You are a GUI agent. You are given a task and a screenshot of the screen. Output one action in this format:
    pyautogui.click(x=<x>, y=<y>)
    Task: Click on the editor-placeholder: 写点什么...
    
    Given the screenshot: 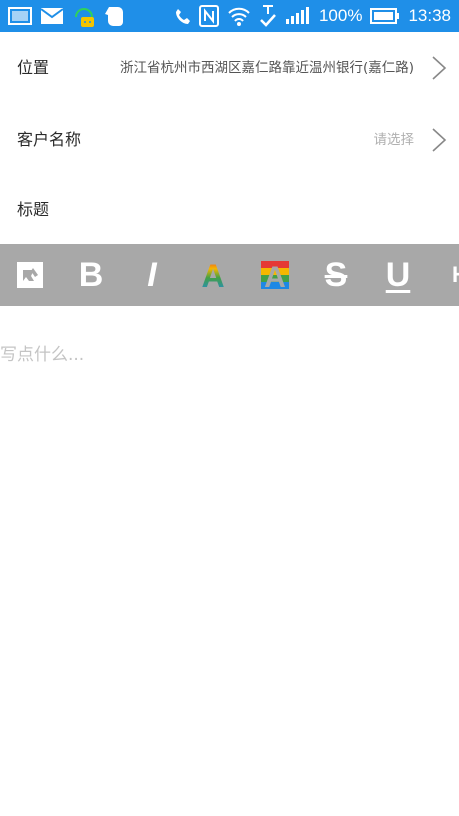 What is the action you would take?
    pyautogui.click(x=42, y=355)
    